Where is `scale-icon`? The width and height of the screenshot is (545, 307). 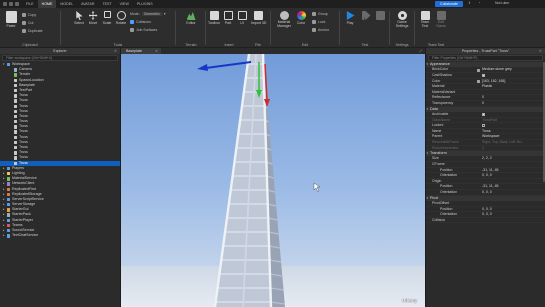 scale-icon is located at coordinates (107, 14).